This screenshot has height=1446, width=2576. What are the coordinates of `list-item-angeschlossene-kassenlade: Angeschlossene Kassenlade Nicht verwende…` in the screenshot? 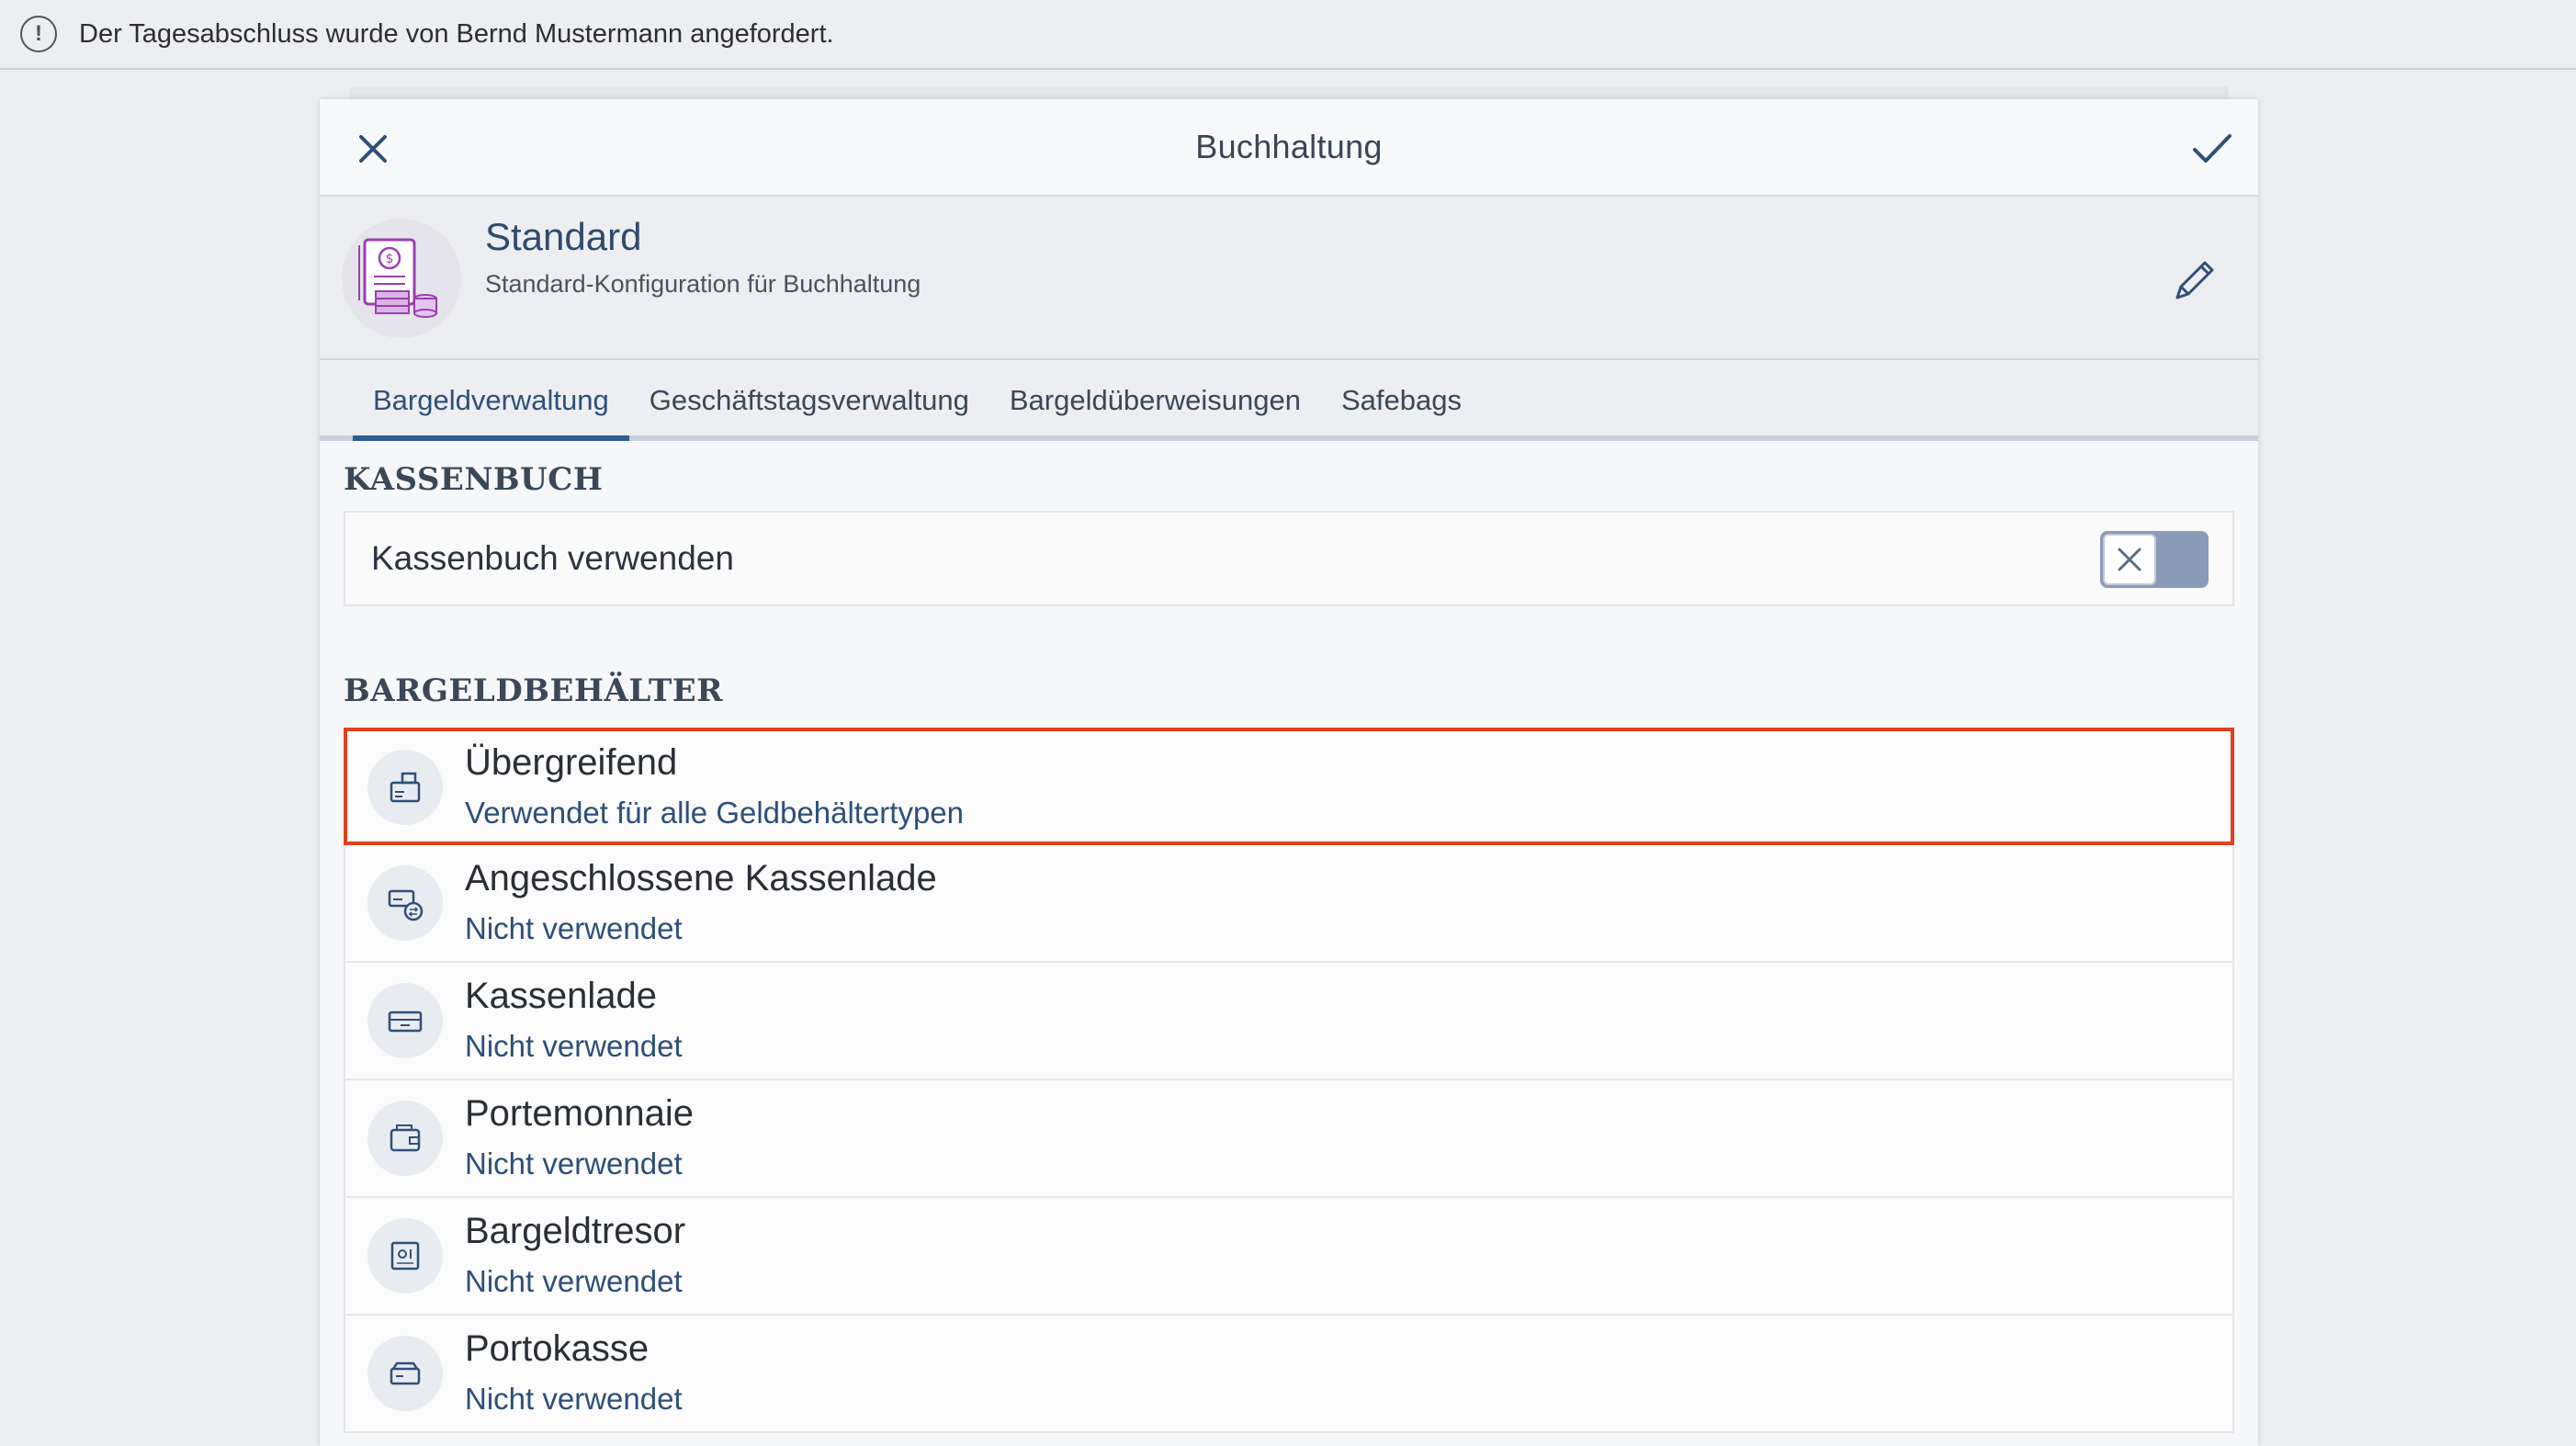 It's located at (1289, 904).